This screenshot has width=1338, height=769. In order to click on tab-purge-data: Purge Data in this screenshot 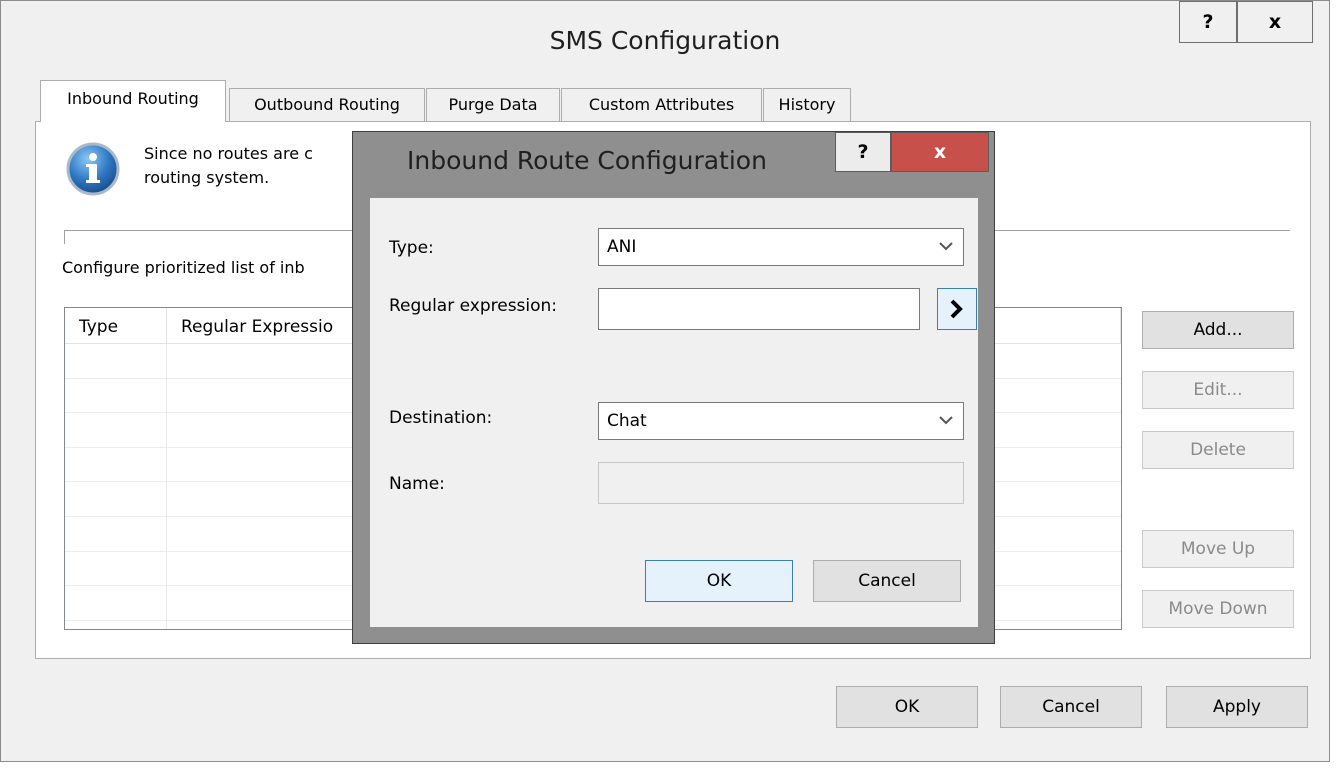, I will do `click(493, 104)`.